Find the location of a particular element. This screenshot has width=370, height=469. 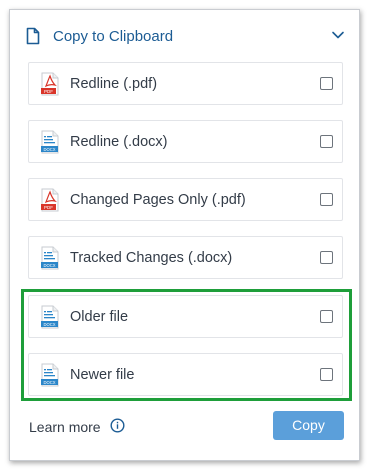

chevron-down-icon is located at coordinates (338, 35).